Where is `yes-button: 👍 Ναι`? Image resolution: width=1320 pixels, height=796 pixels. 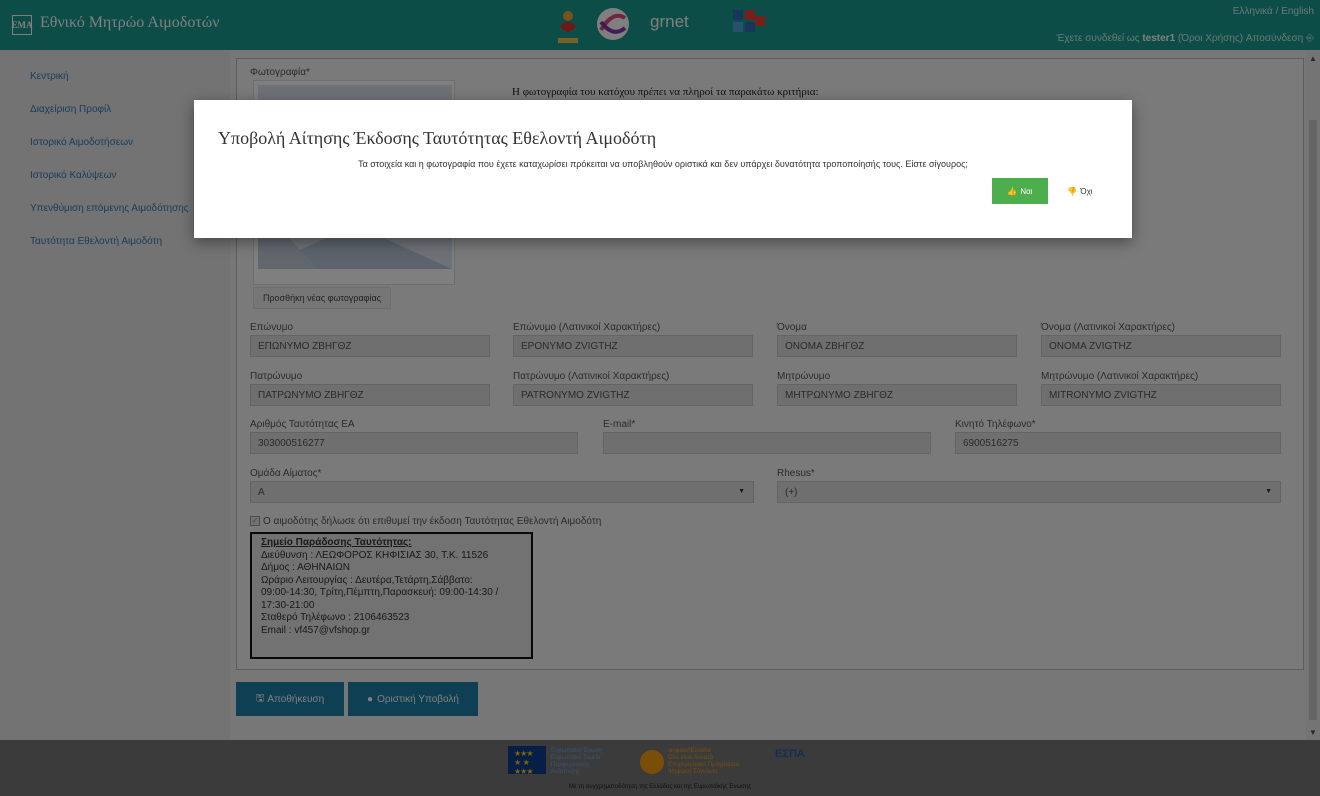 yes-button: 👍 Ναι is located at coordinates (1020, 191).